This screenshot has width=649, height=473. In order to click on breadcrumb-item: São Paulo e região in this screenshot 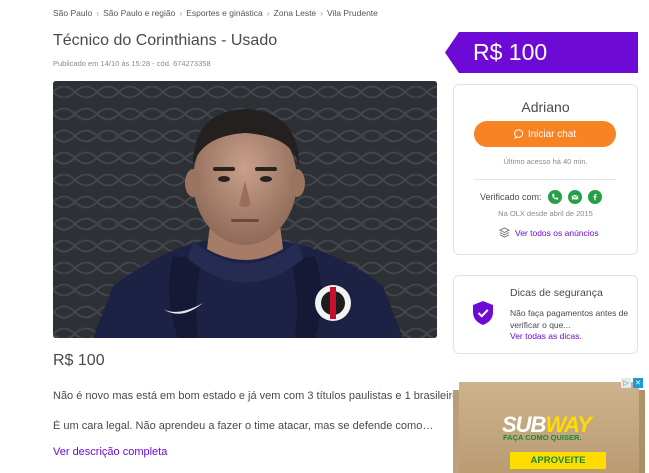, I will do `click(139, 13)`.